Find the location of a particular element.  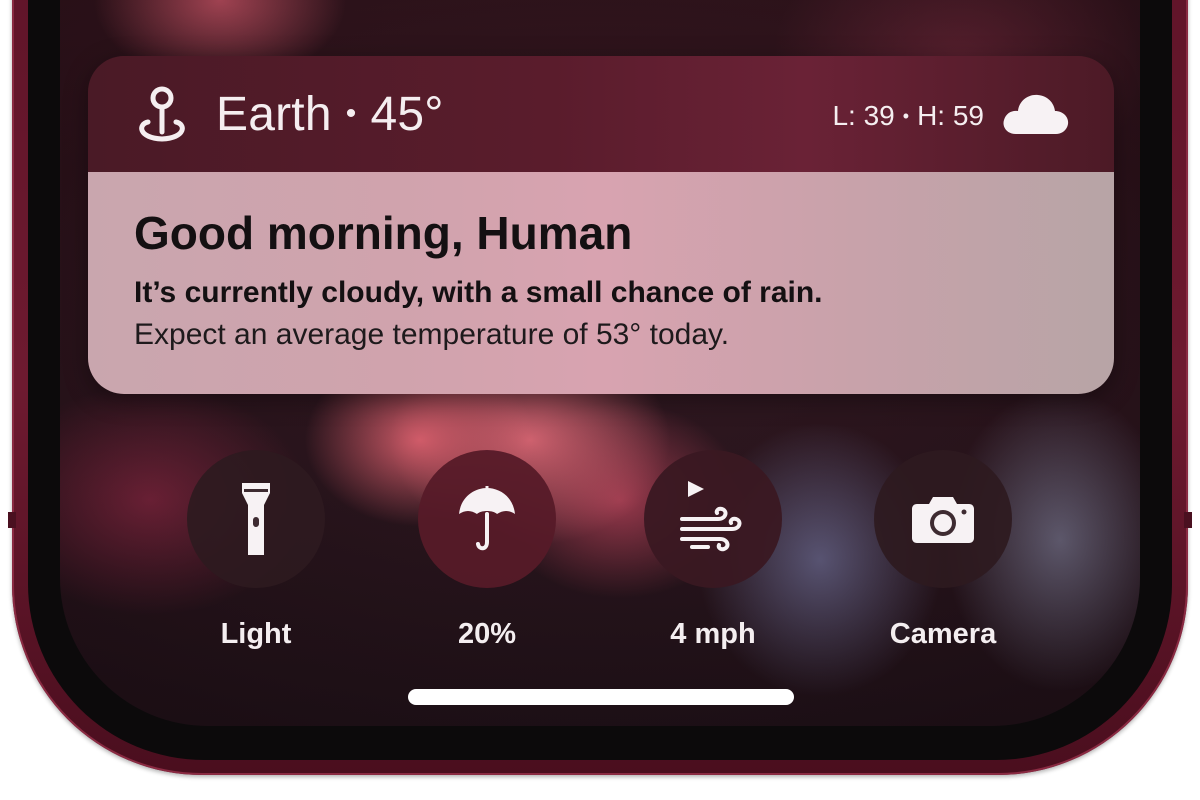

location-name: Earth is located at coordinates (274, 114).